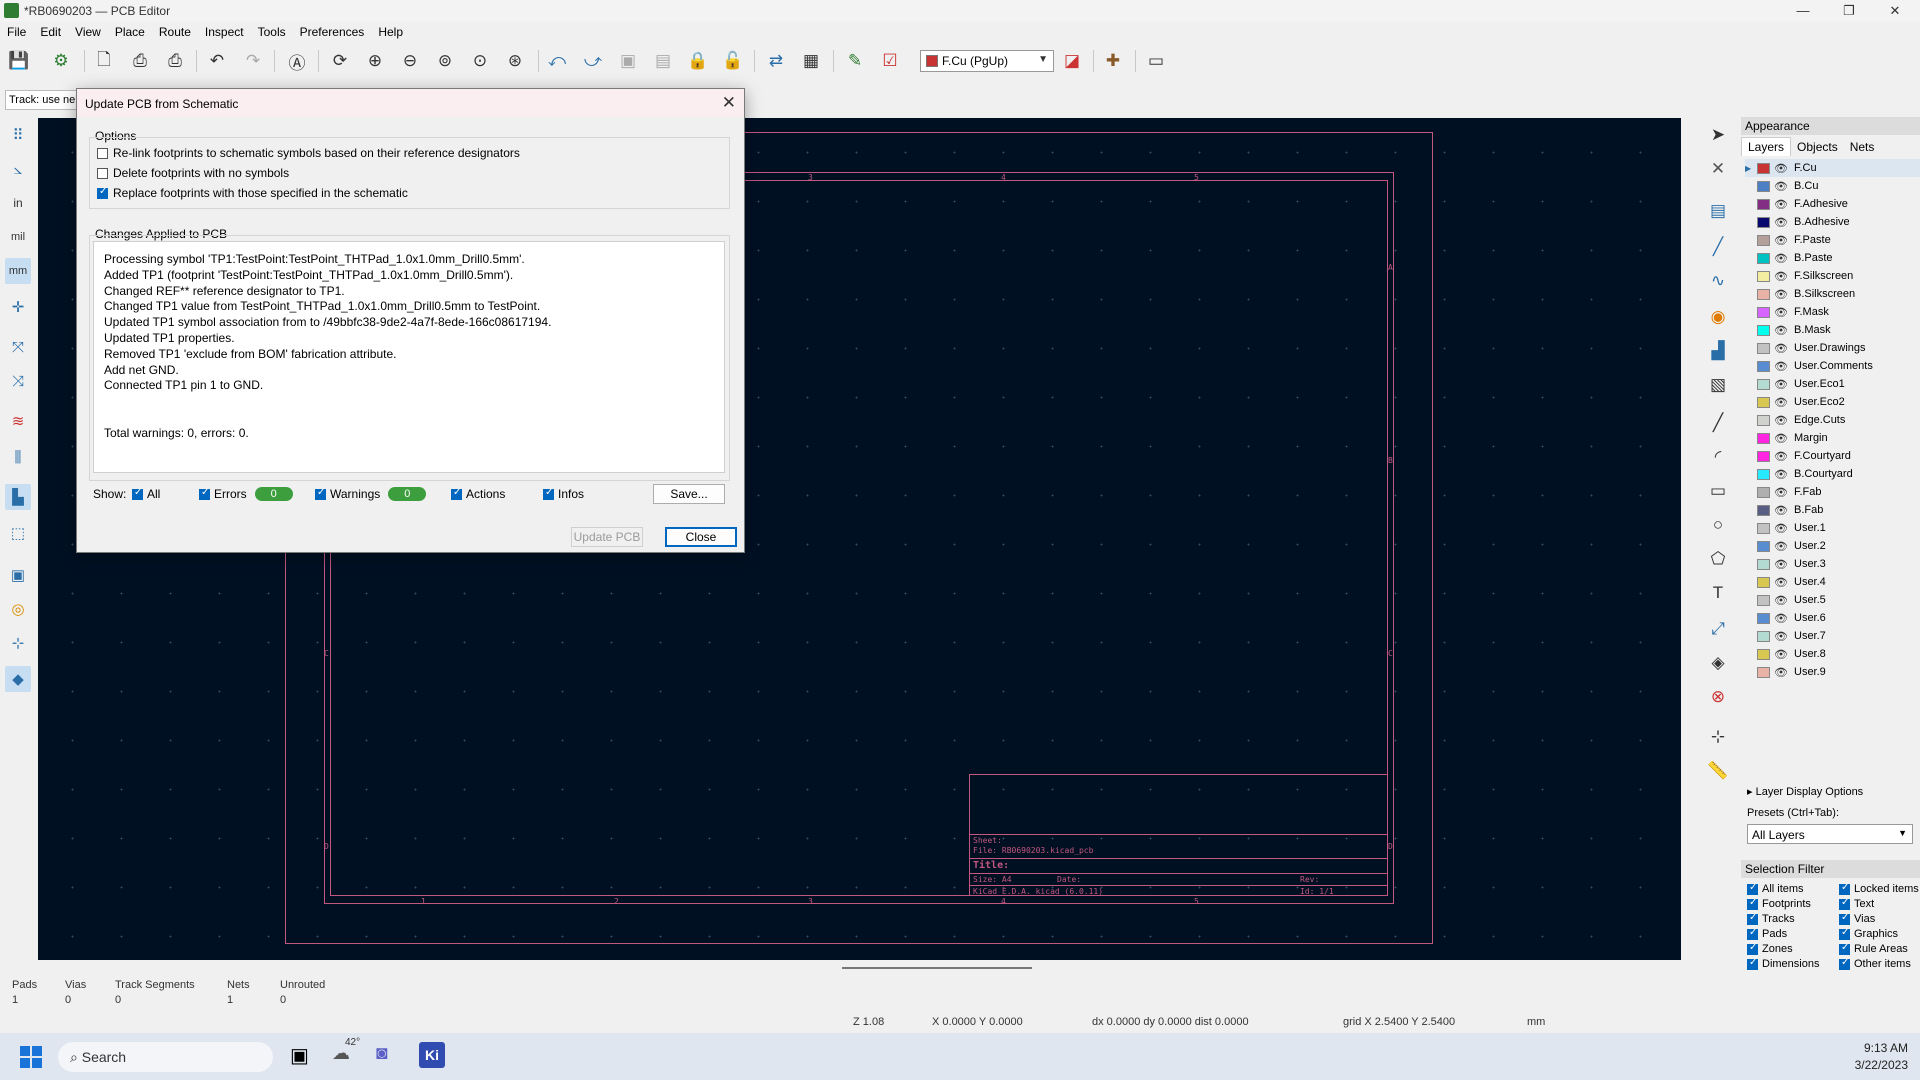  Describe the element at coordinates (1803, 11) in the screenshot. I see `minimize-icon: —` at that location.